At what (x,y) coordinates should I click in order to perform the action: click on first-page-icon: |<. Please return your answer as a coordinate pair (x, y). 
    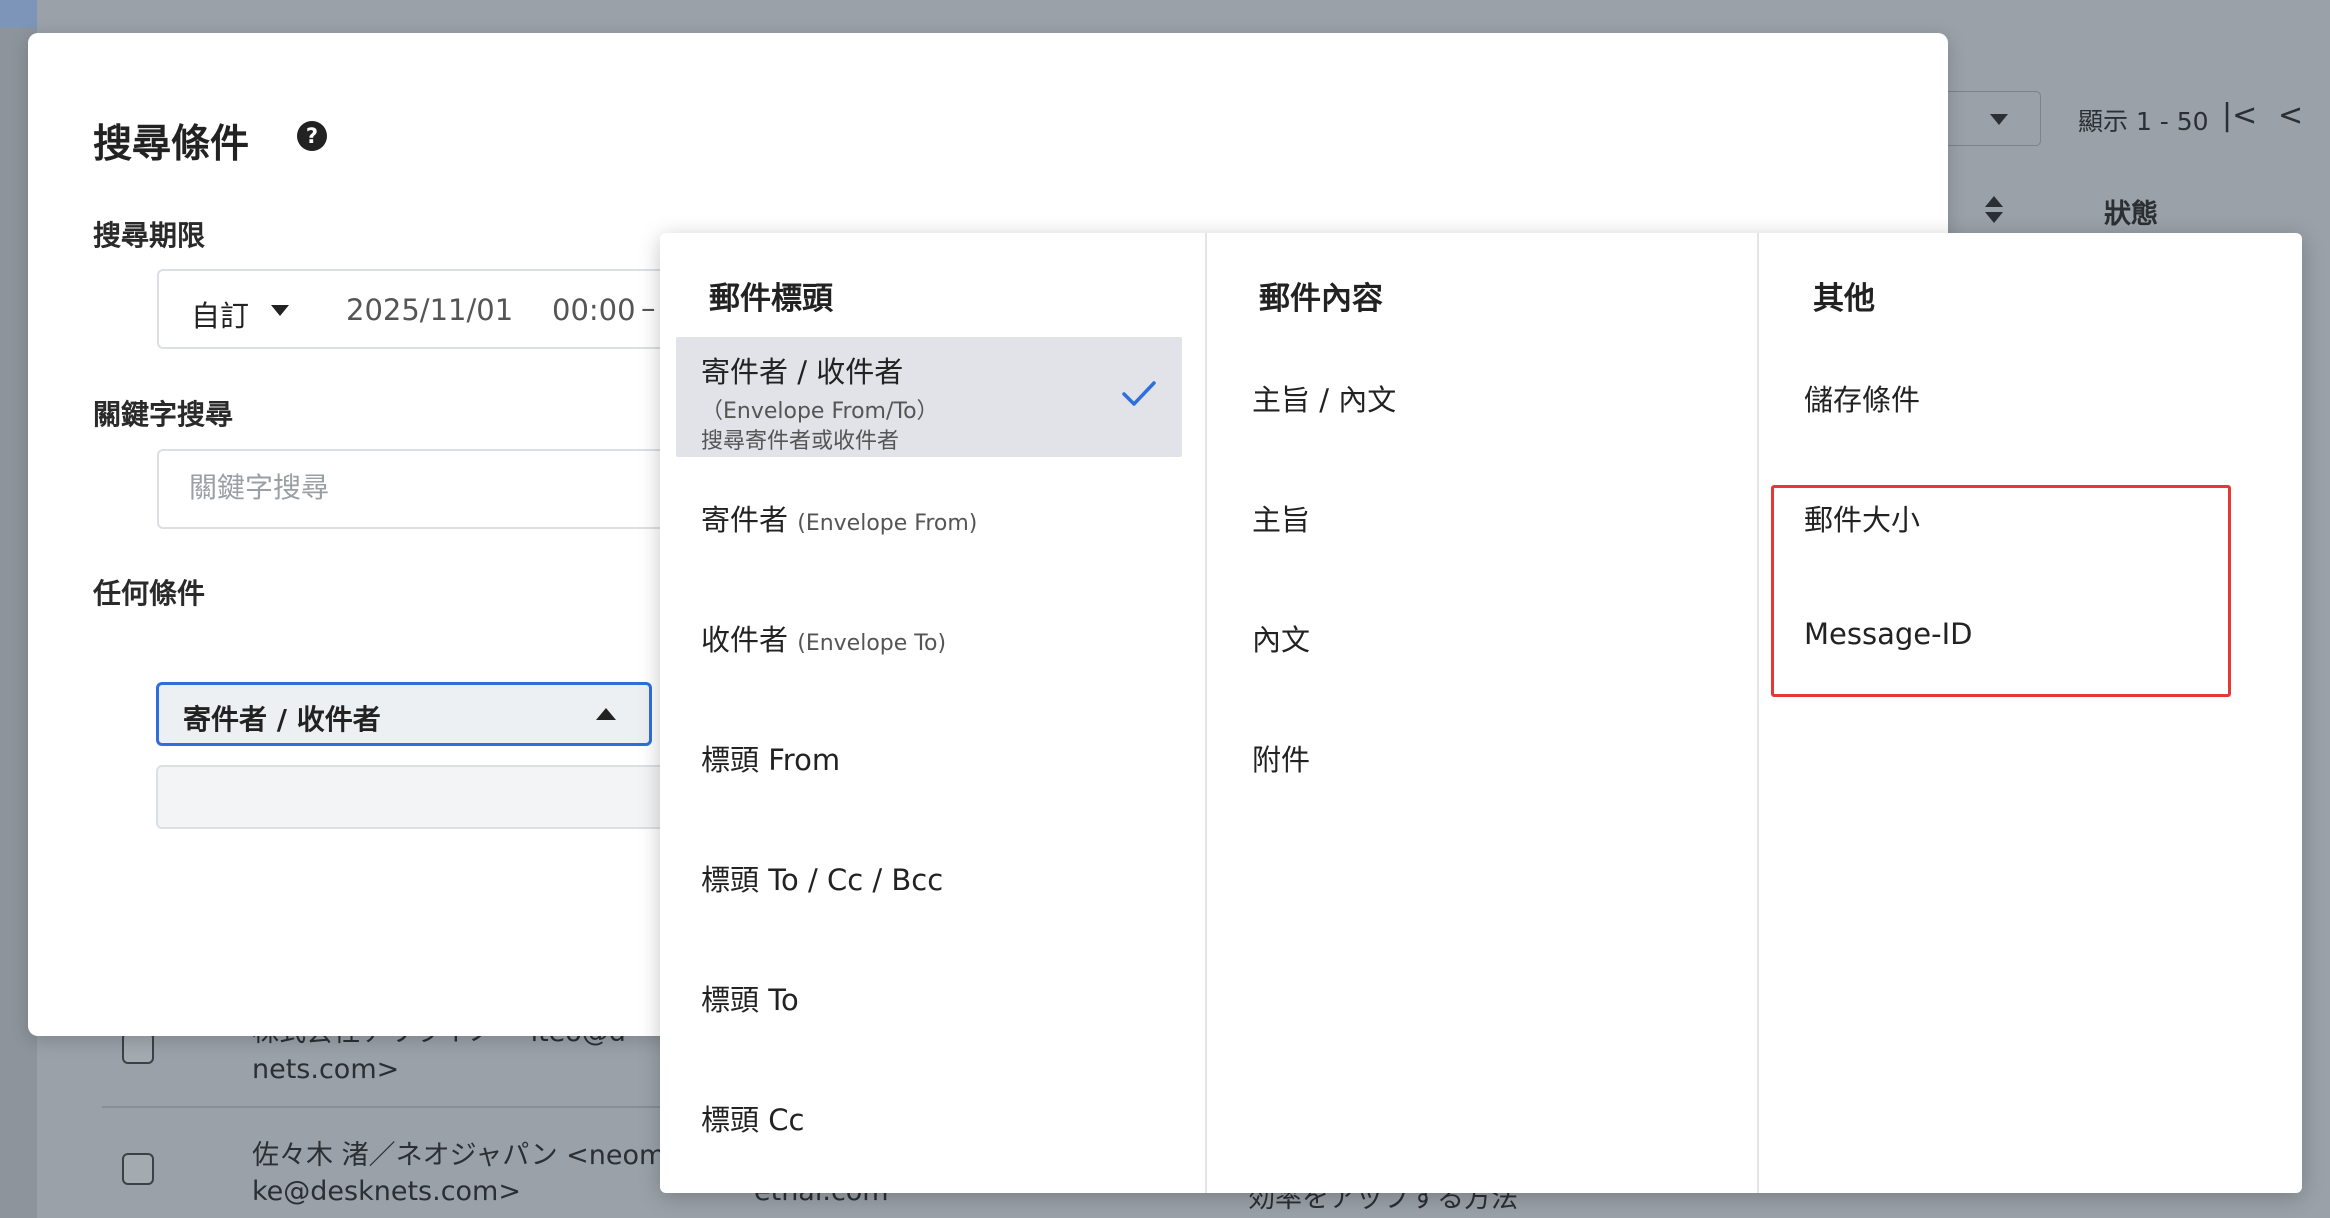
    Looking at the image, I should click on (2239, 115).